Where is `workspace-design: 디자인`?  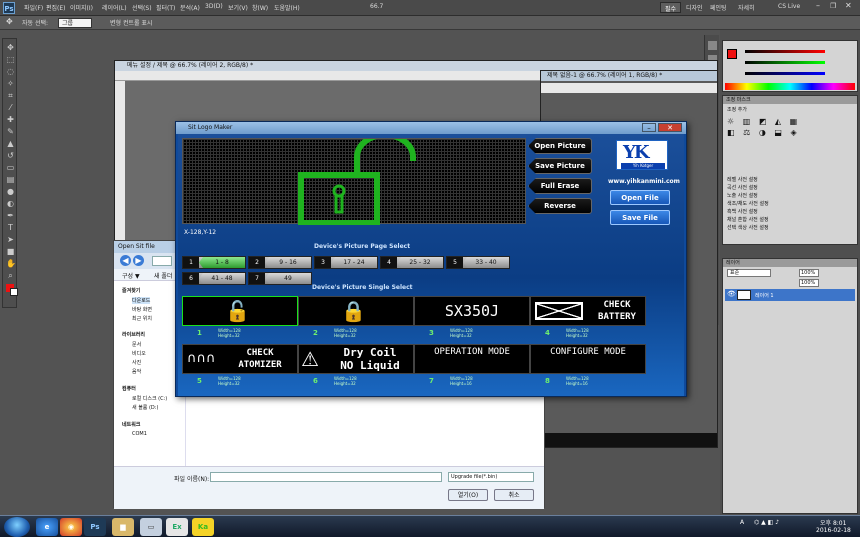
workspace-design: 디자인 is located at coordinates (694, 7).